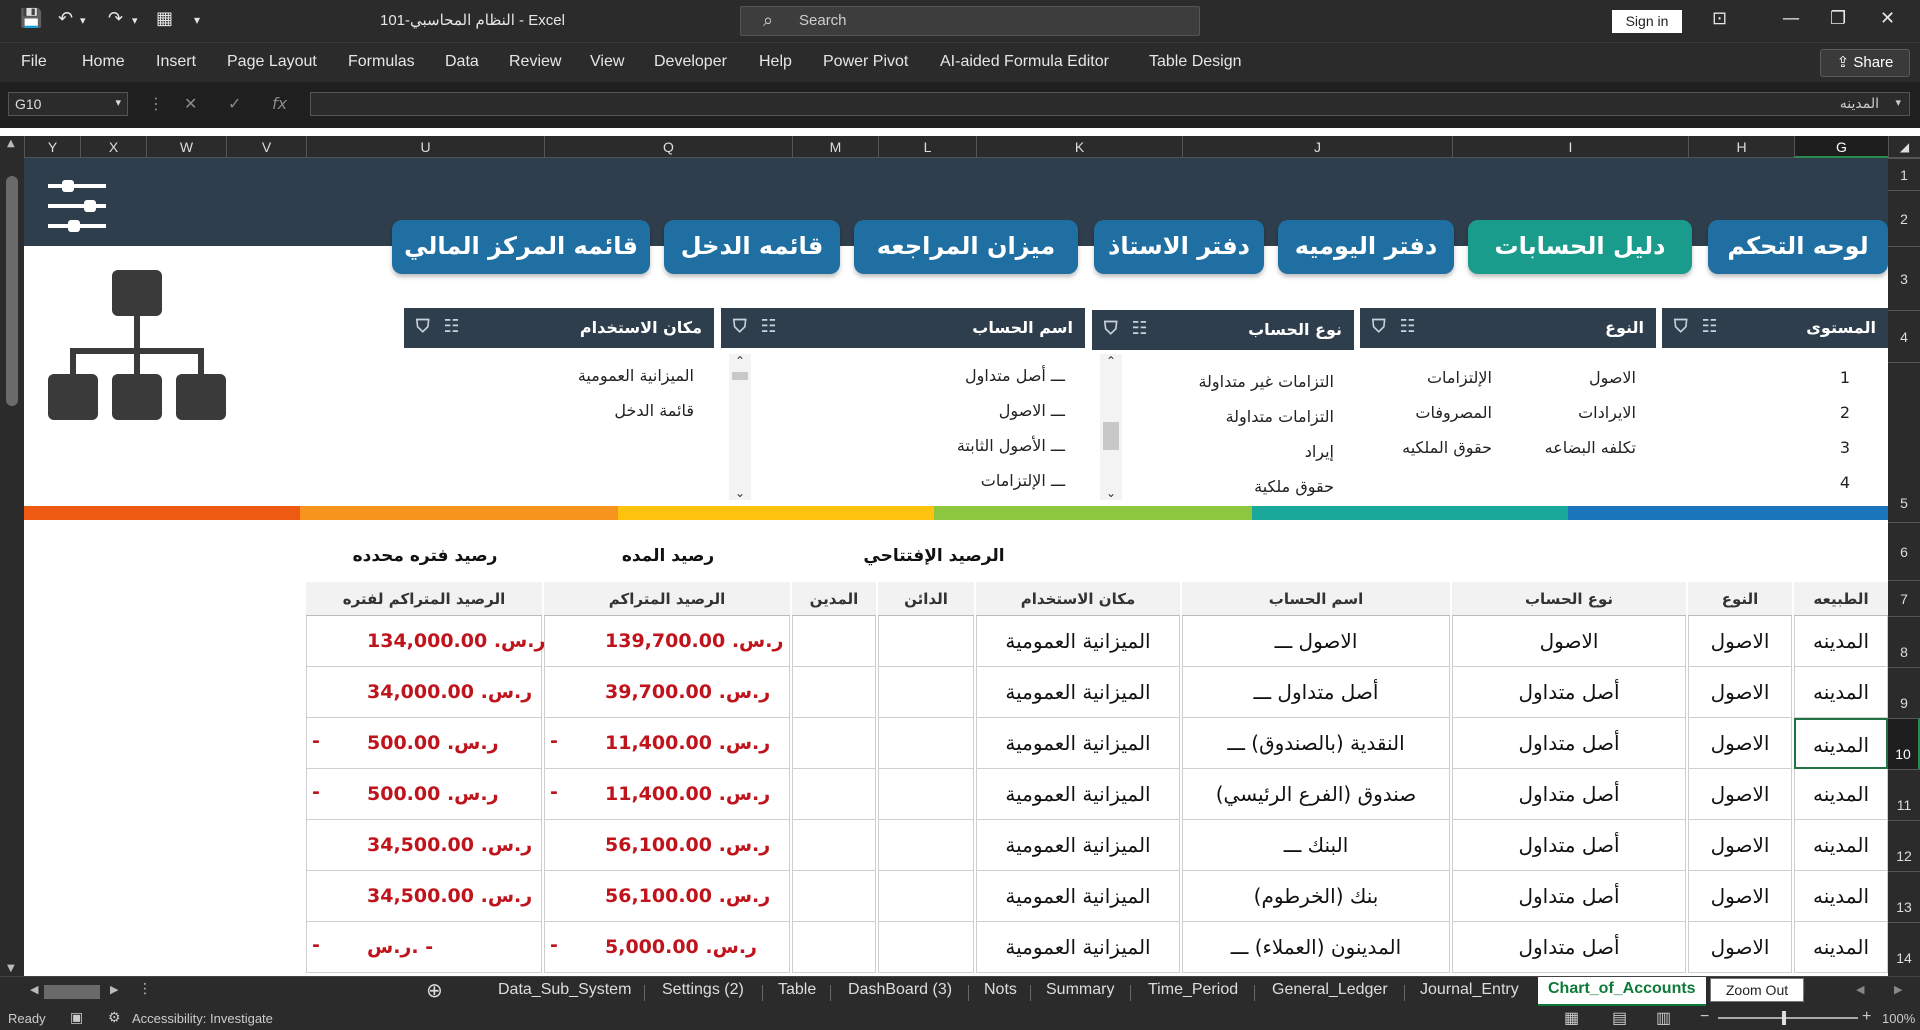 The width and height of the screenshot is (1920, 1030). Describe the element at coordinates (740, 493) in the screenshot. I see `scroll-down-icon: ⌄` at that location.